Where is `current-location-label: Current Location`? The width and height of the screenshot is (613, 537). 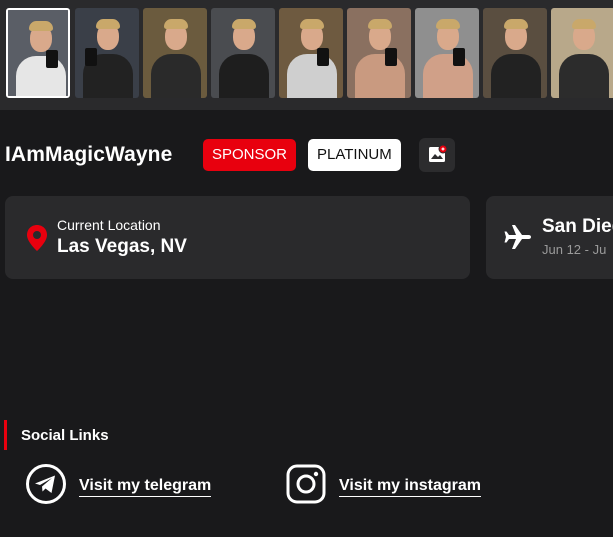 current-location-label: Current Location is located at coordinates (109, 225).